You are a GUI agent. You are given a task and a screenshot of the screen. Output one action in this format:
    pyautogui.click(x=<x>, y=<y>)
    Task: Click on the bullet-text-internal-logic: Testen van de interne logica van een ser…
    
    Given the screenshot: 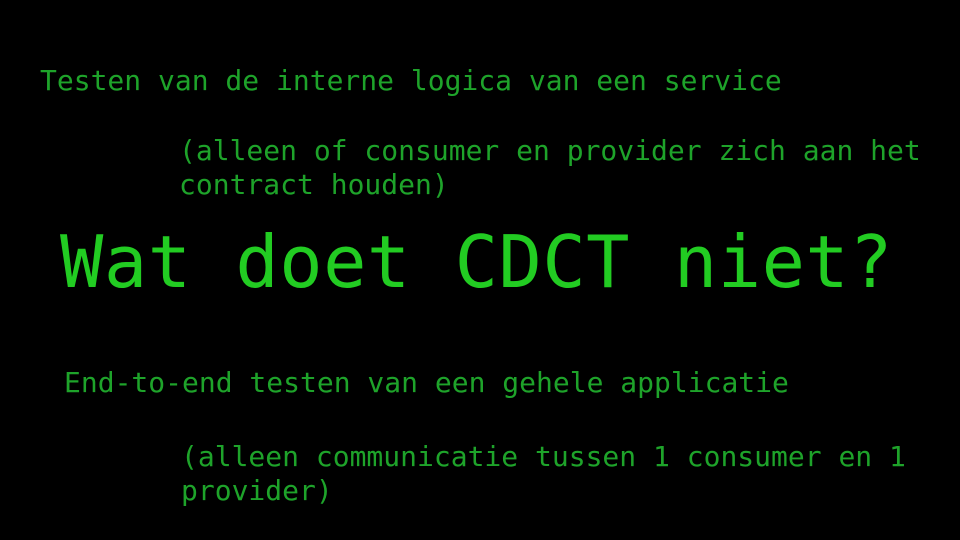 What is the action you would take?
    pyautogui.click(x=411, y=80)
    